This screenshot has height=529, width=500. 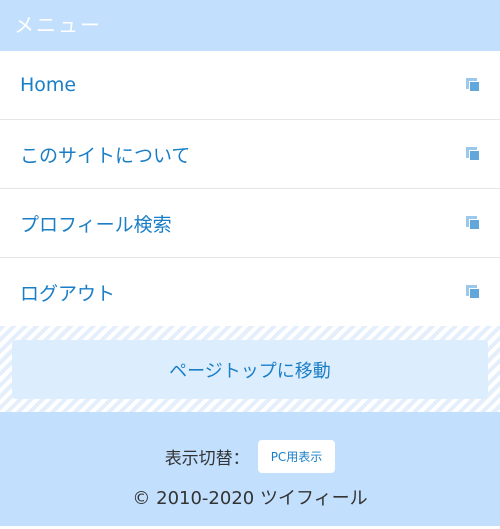 What do you see at coordinates (250, 25) in the screenshot?
I see `menu-header: メニュー` at bounding box center [250, 25].